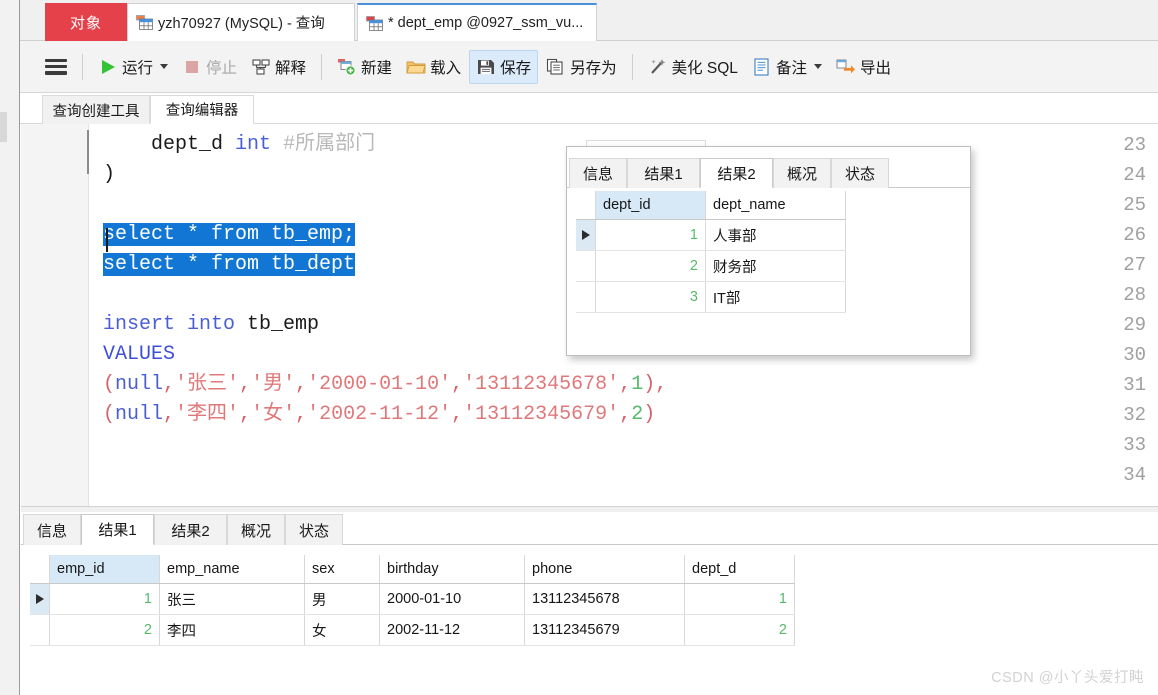 This screenshot has width=1158, height=695. I want to click on code-token: ,, so click(457, 414).